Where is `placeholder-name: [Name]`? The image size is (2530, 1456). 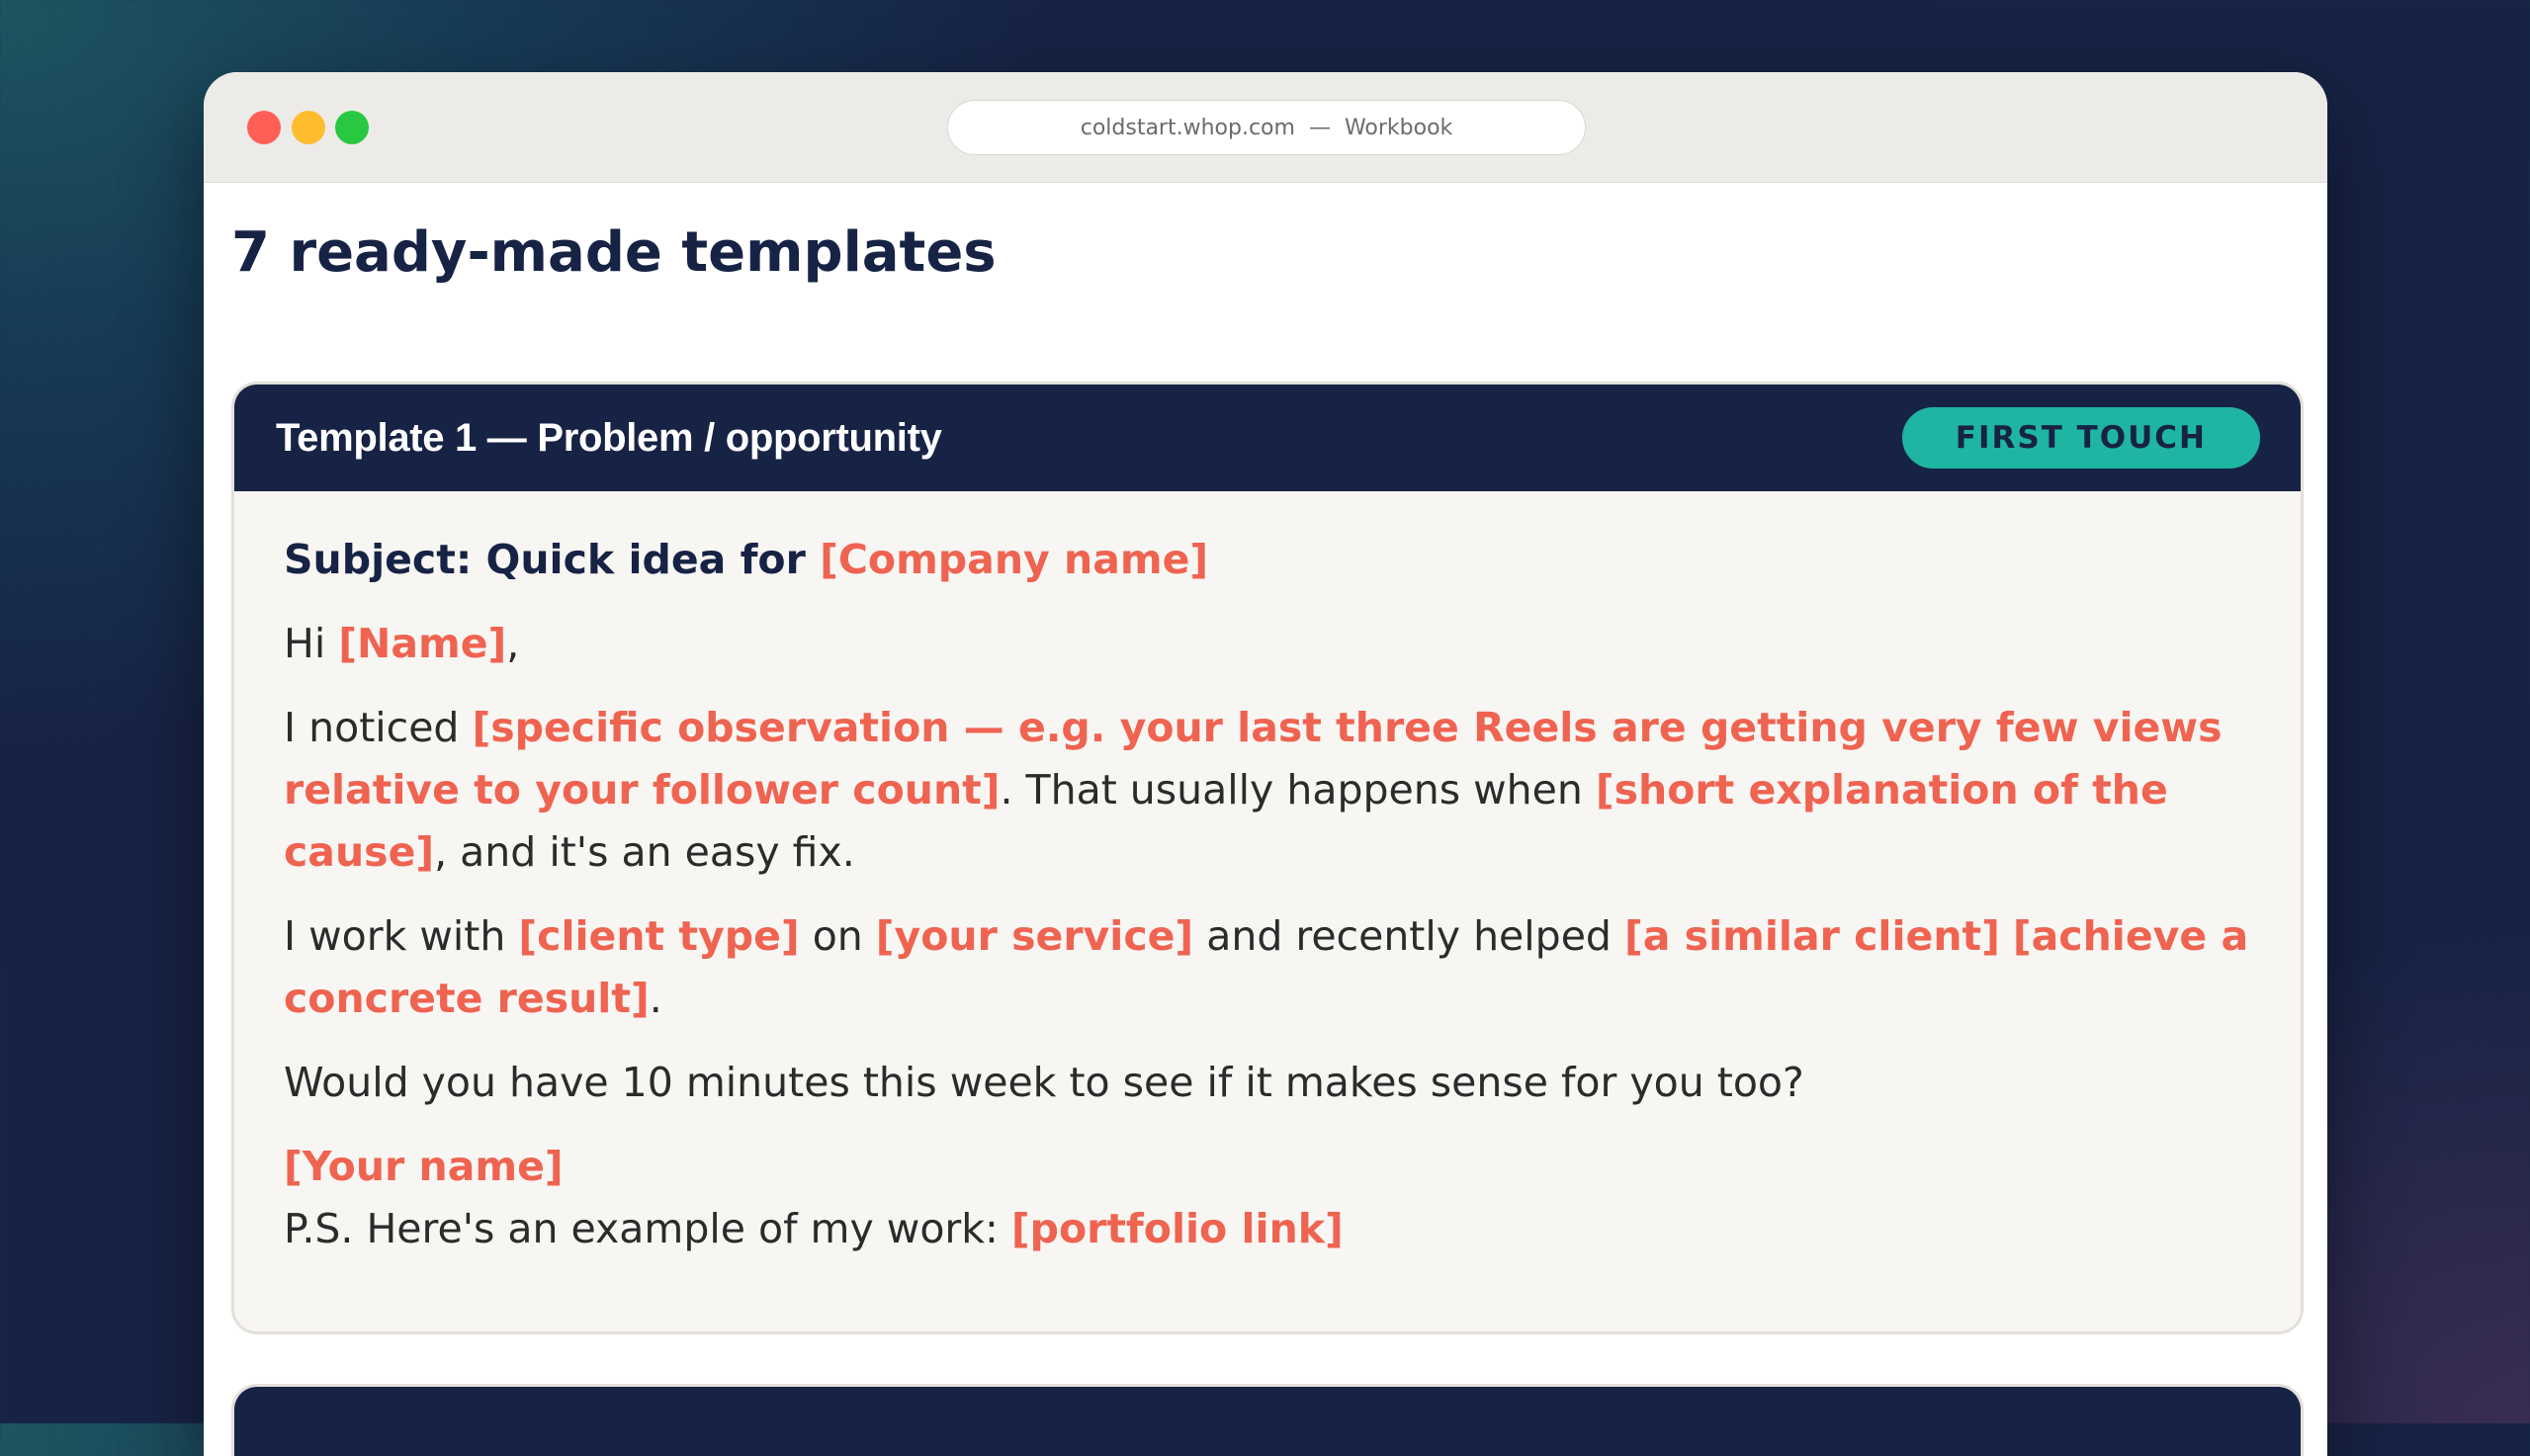 placeholder-name: [Name] is located at coordinates (422, 643).